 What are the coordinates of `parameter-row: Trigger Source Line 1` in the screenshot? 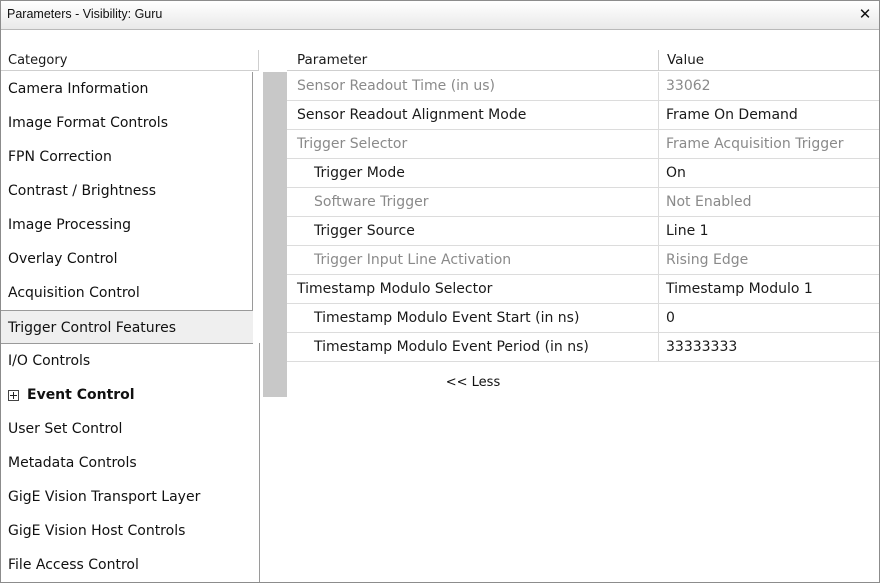 It's located at (583, 231).